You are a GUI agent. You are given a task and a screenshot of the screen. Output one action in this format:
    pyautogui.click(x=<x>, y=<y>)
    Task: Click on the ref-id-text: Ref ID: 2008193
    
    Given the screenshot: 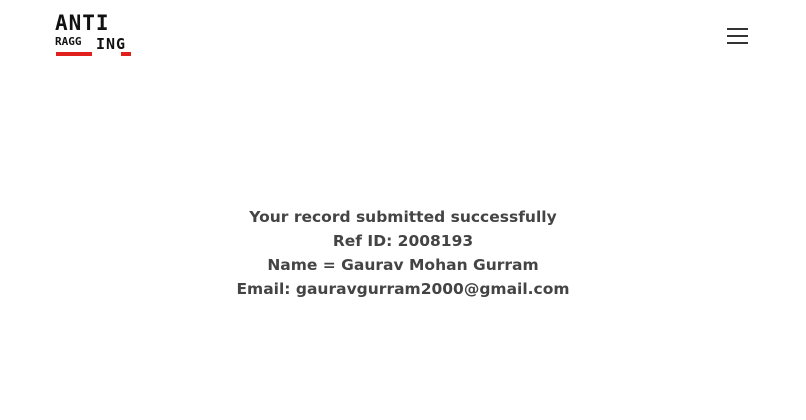 What is the action you would take?
    pyautogui.click(x=403, y=241)
    